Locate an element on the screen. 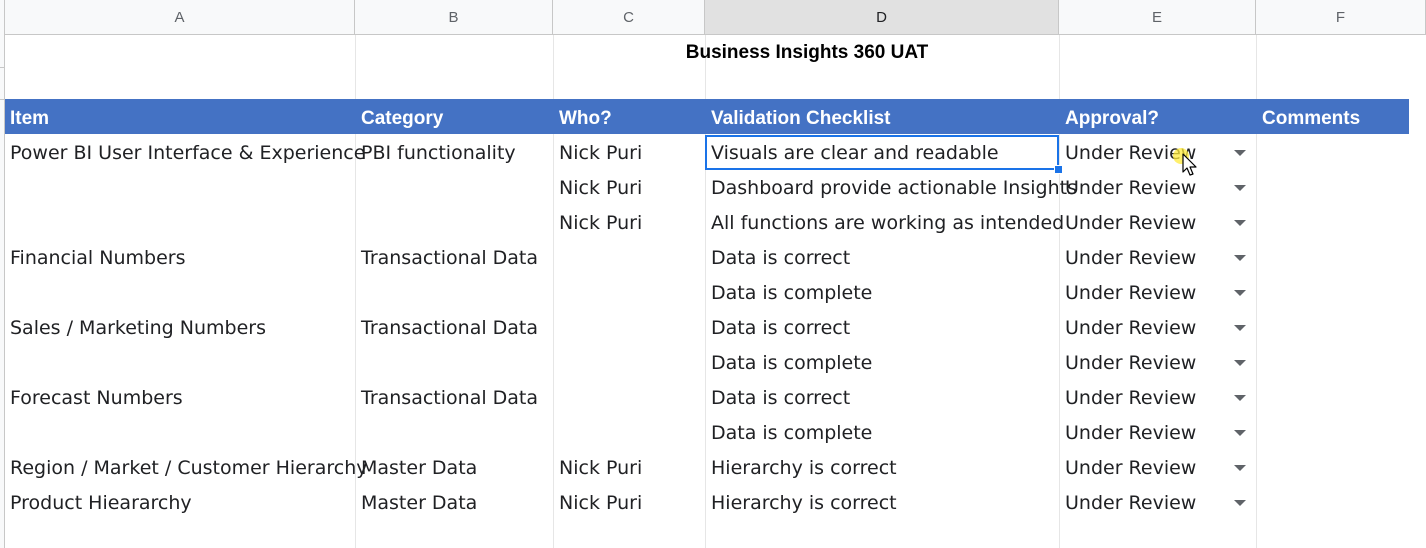 This screenshot has height=548, width=1426. column-header-c: C is located at coordinates (629, 17).